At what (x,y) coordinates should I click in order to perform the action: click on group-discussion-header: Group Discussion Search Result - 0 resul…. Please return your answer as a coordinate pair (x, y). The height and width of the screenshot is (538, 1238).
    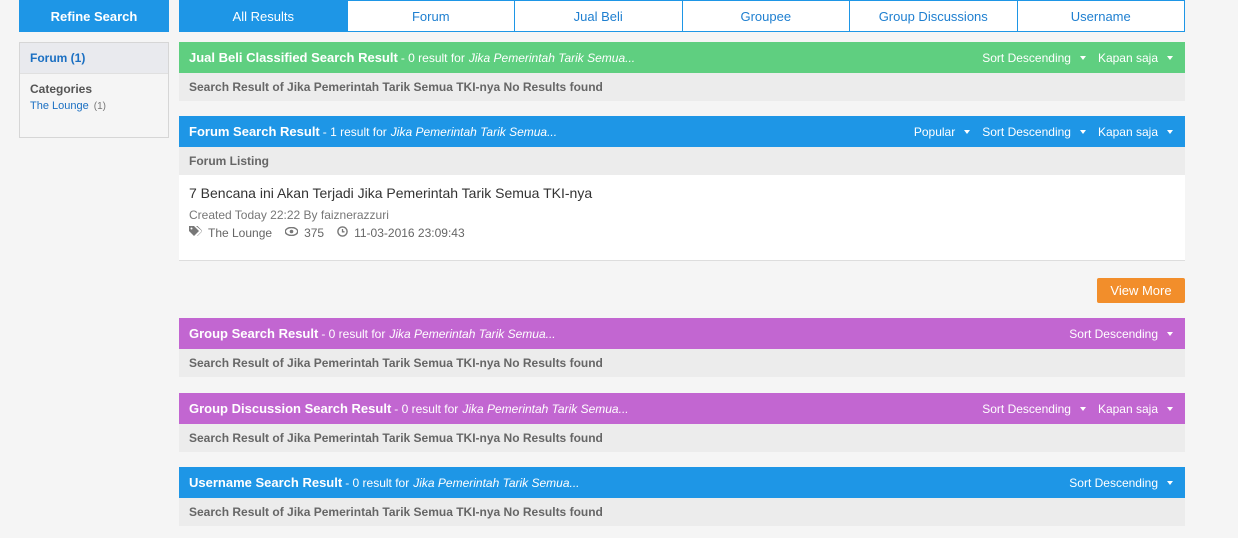
    Looking at the image, I should click on (682, 408).